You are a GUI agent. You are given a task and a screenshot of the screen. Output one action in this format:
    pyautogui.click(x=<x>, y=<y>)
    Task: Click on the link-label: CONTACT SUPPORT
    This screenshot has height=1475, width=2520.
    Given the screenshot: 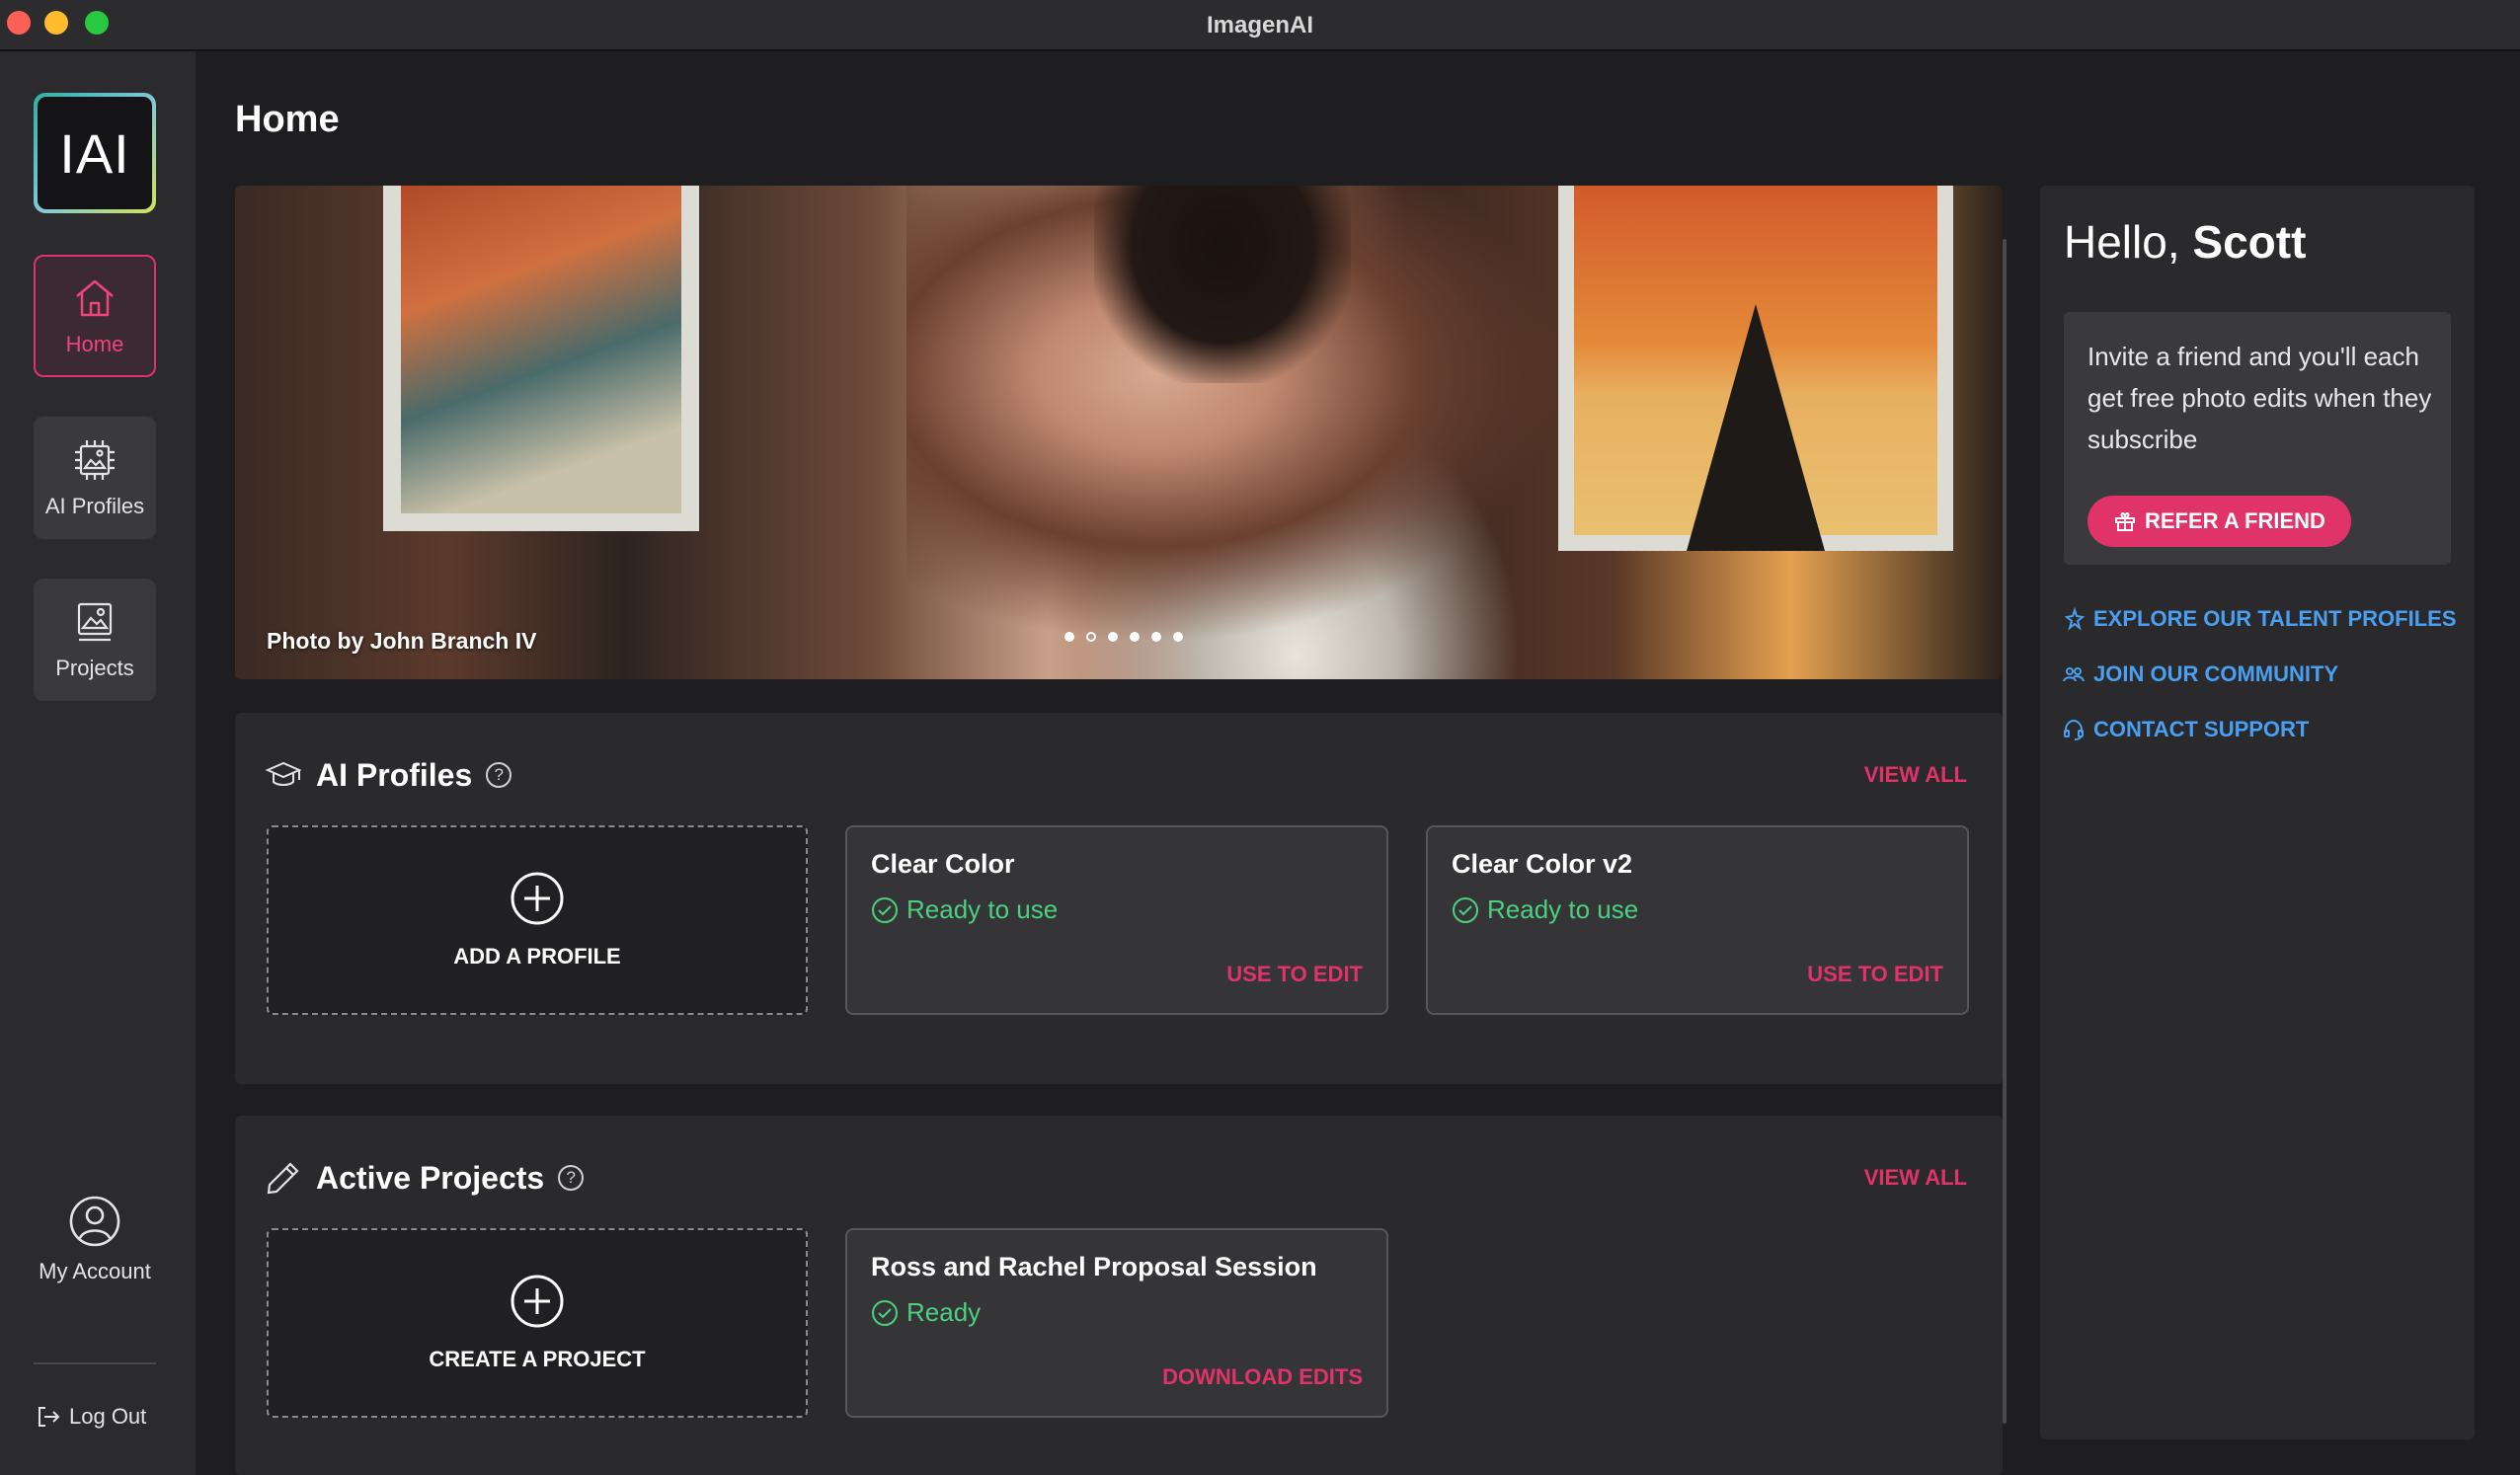 What is the action you would take?
    pyautogui.click(x=2201, y=729)
    